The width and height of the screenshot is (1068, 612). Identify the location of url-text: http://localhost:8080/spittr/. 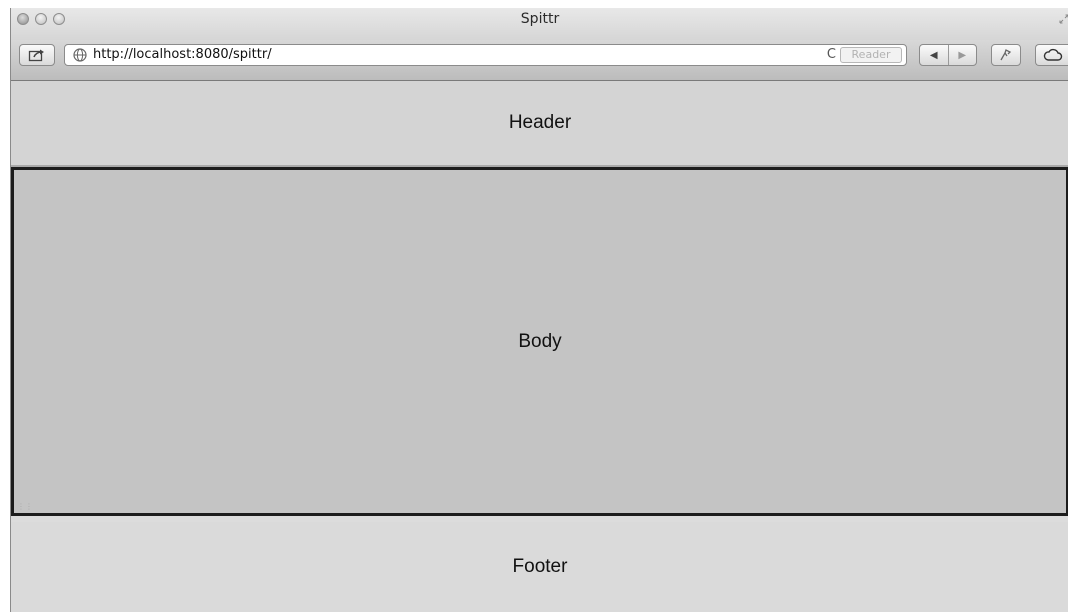
(182, 54).